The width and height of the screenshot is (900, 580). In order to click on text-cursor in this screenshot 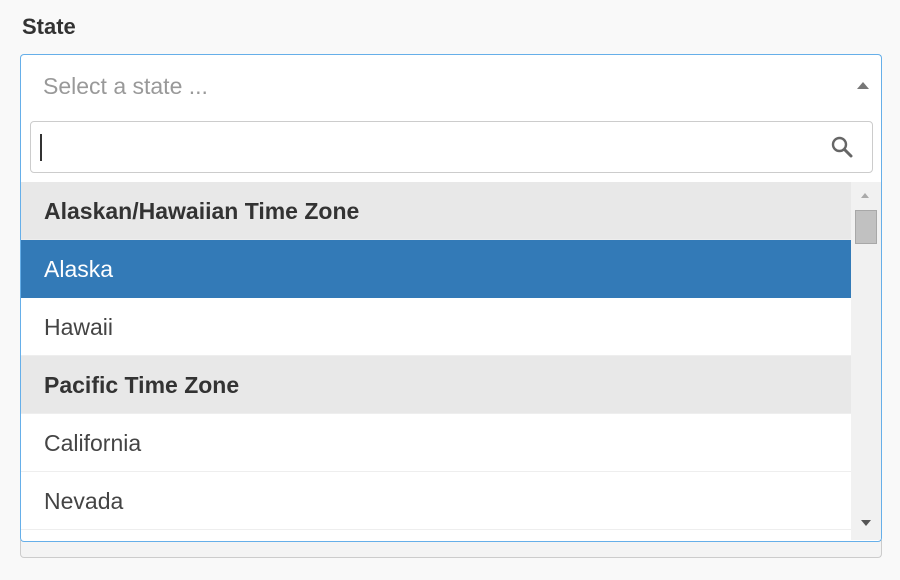, I will do `click(41, 147)`.